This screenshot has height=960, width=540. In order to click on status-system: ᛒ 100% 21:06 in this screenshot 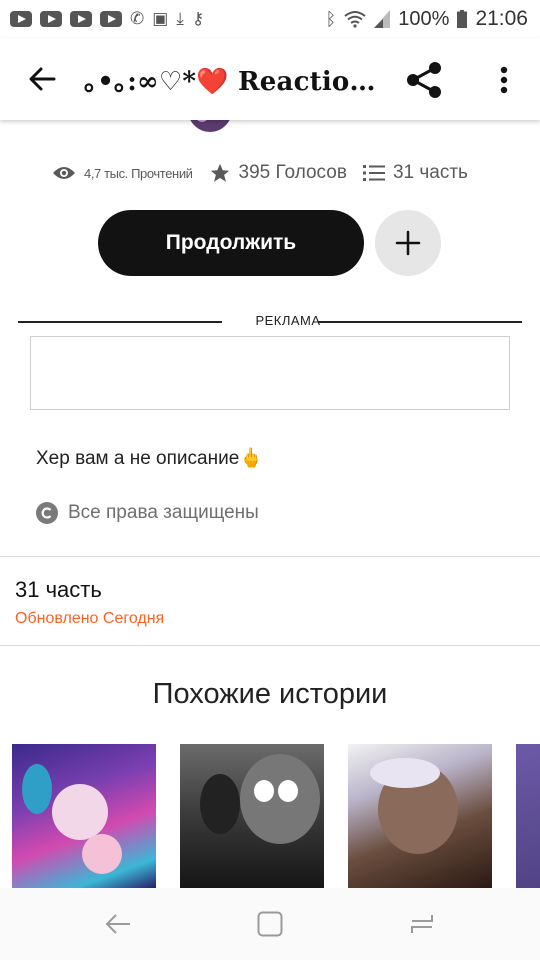, I will do `click(426, 19)`.